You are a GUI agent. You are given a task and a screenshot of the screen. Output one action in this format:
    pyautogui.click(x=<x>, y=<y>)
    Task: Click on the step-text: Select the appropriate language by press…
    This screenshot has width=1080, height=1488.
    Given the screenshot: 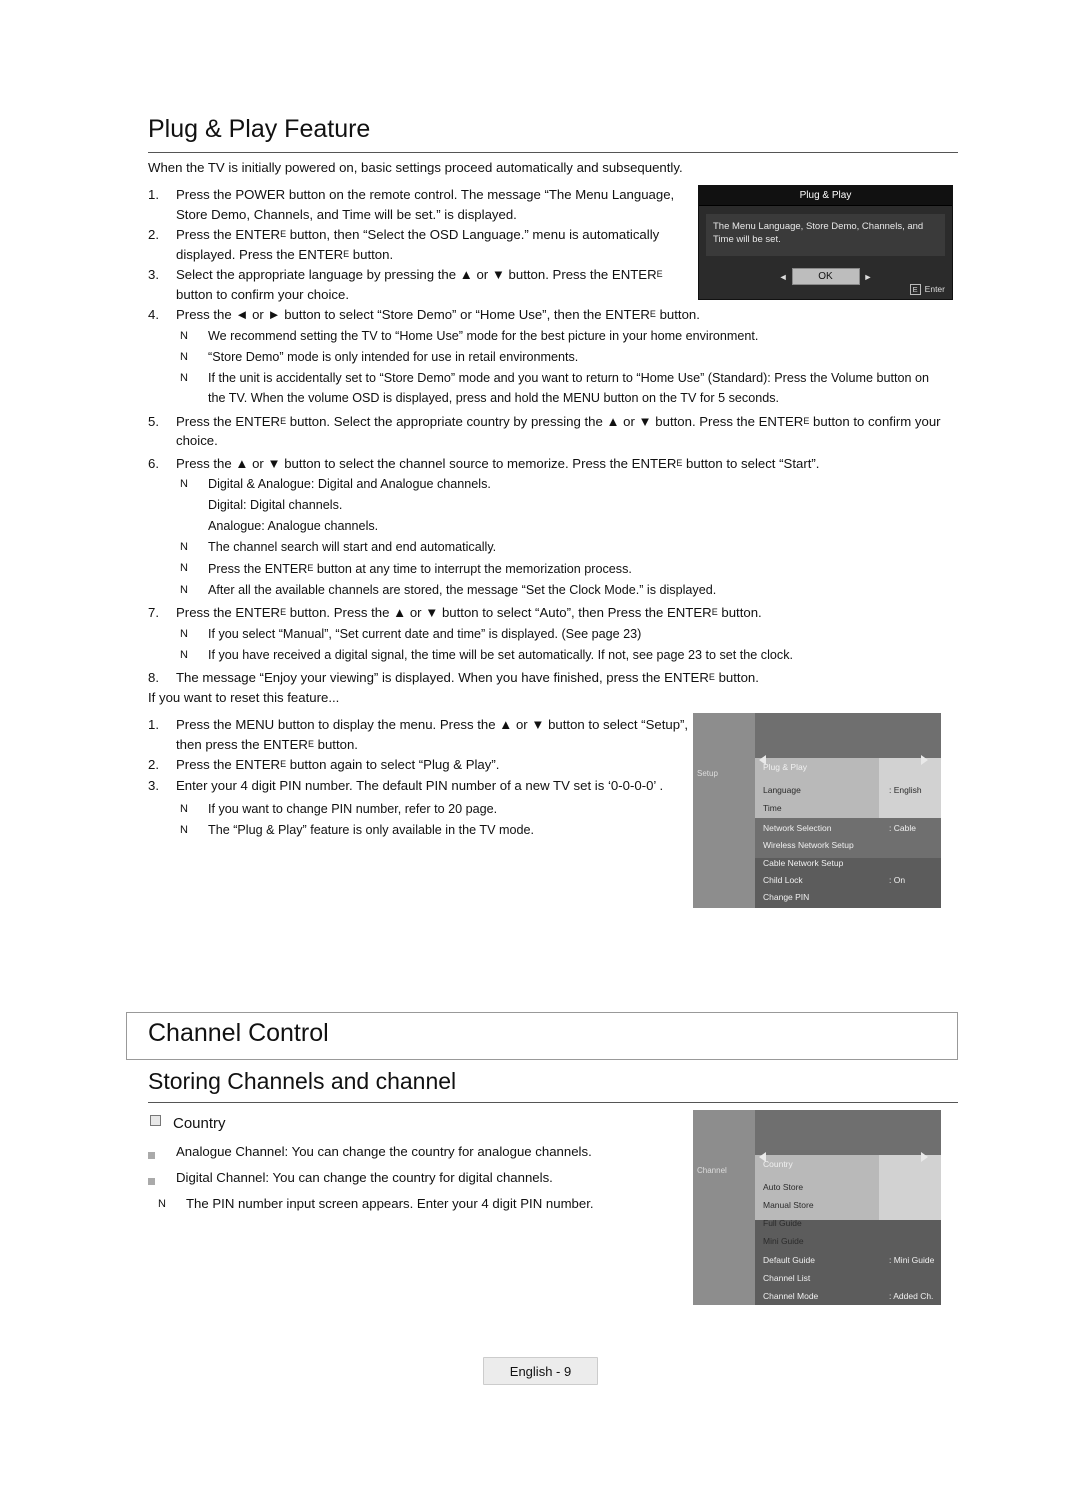 What is the action you would take?
    pyautogui.click(x=426, y=284)
    